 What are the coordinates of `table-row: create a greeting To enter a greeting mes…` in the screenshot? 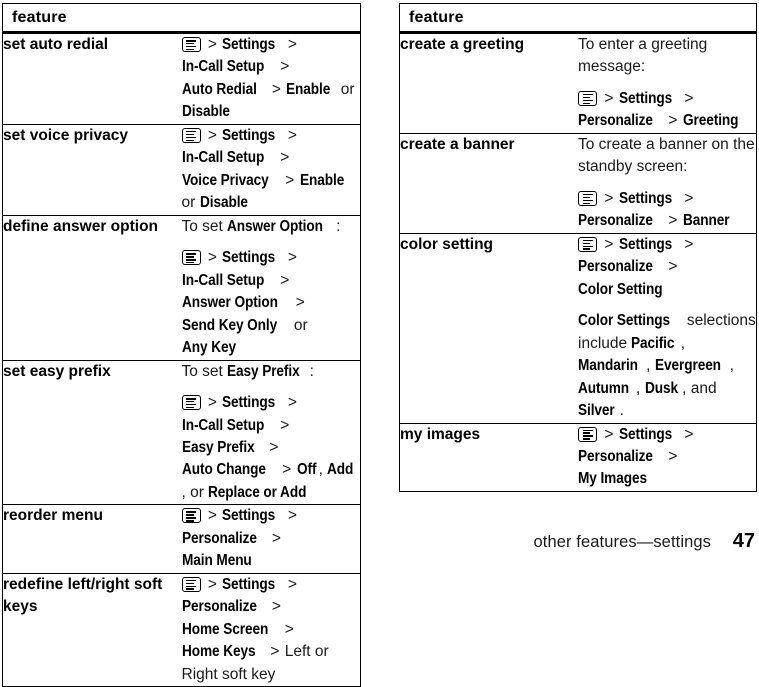 It's located at (578, 83).